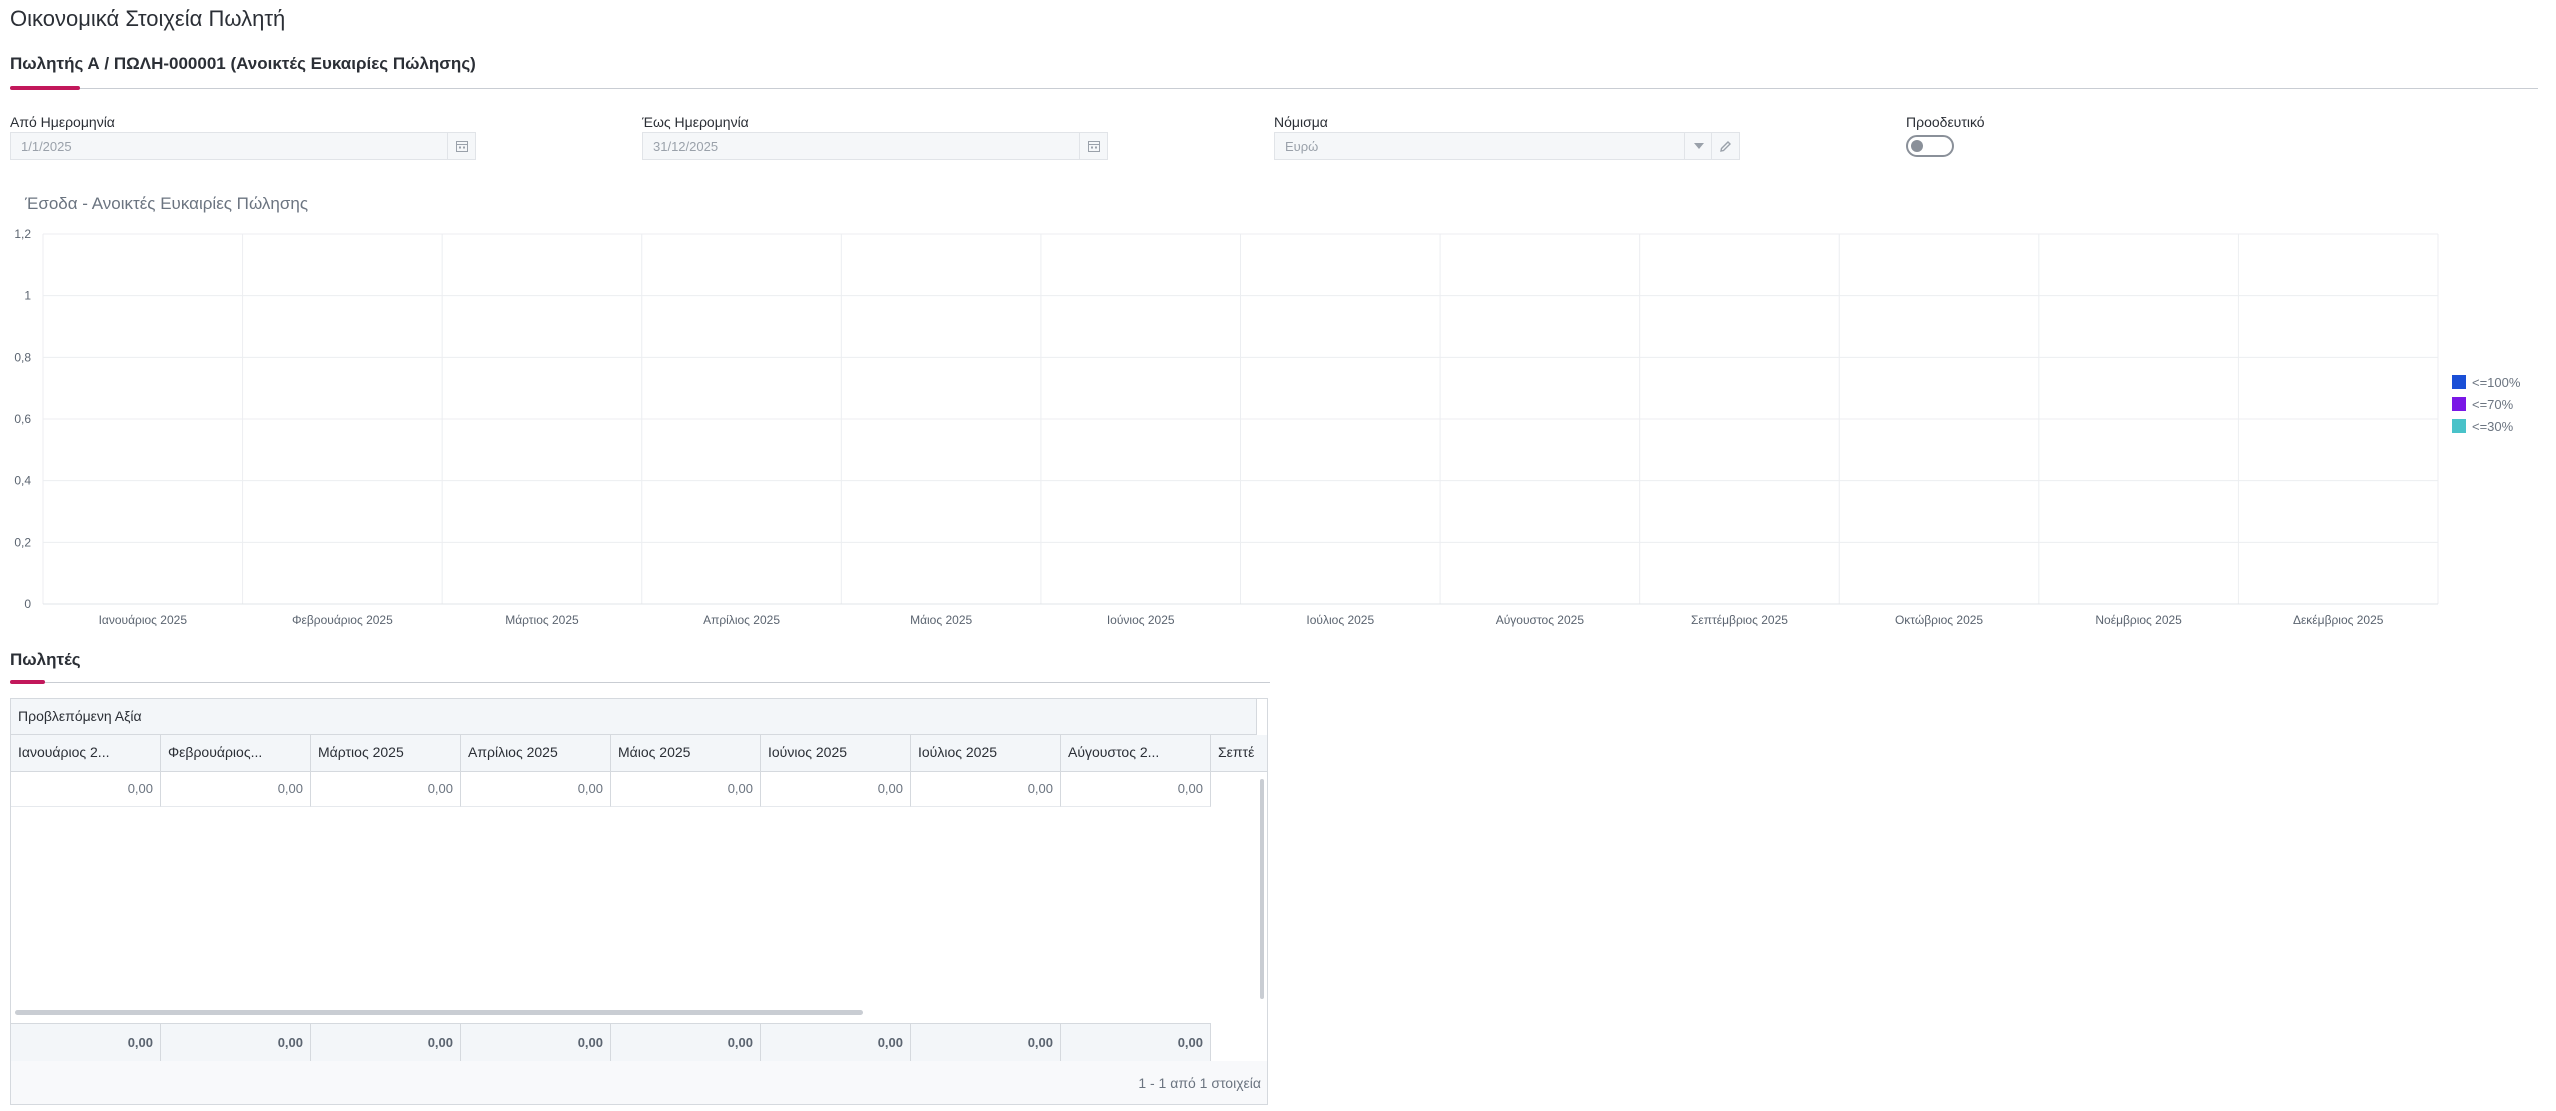 The width and height of the screenshot is (2556, 1111). I want to click on legend-item: <=30%, so click(2486, 426).